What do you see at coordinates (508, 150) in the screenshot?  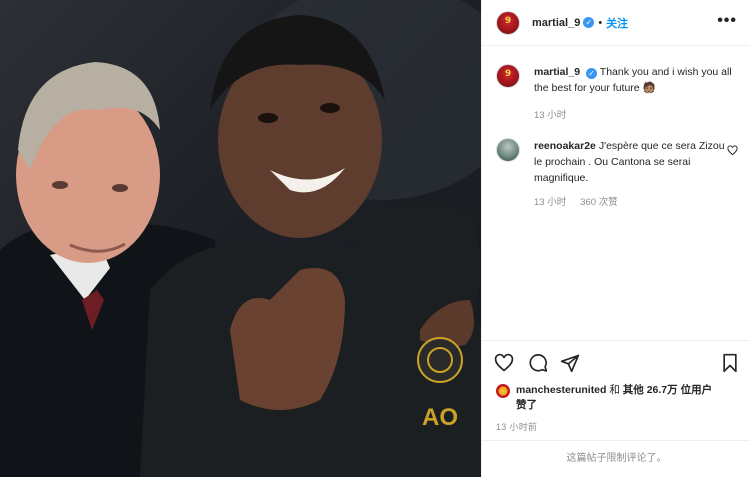 I see `commenter-avatar` at bounding box center [508, 150].